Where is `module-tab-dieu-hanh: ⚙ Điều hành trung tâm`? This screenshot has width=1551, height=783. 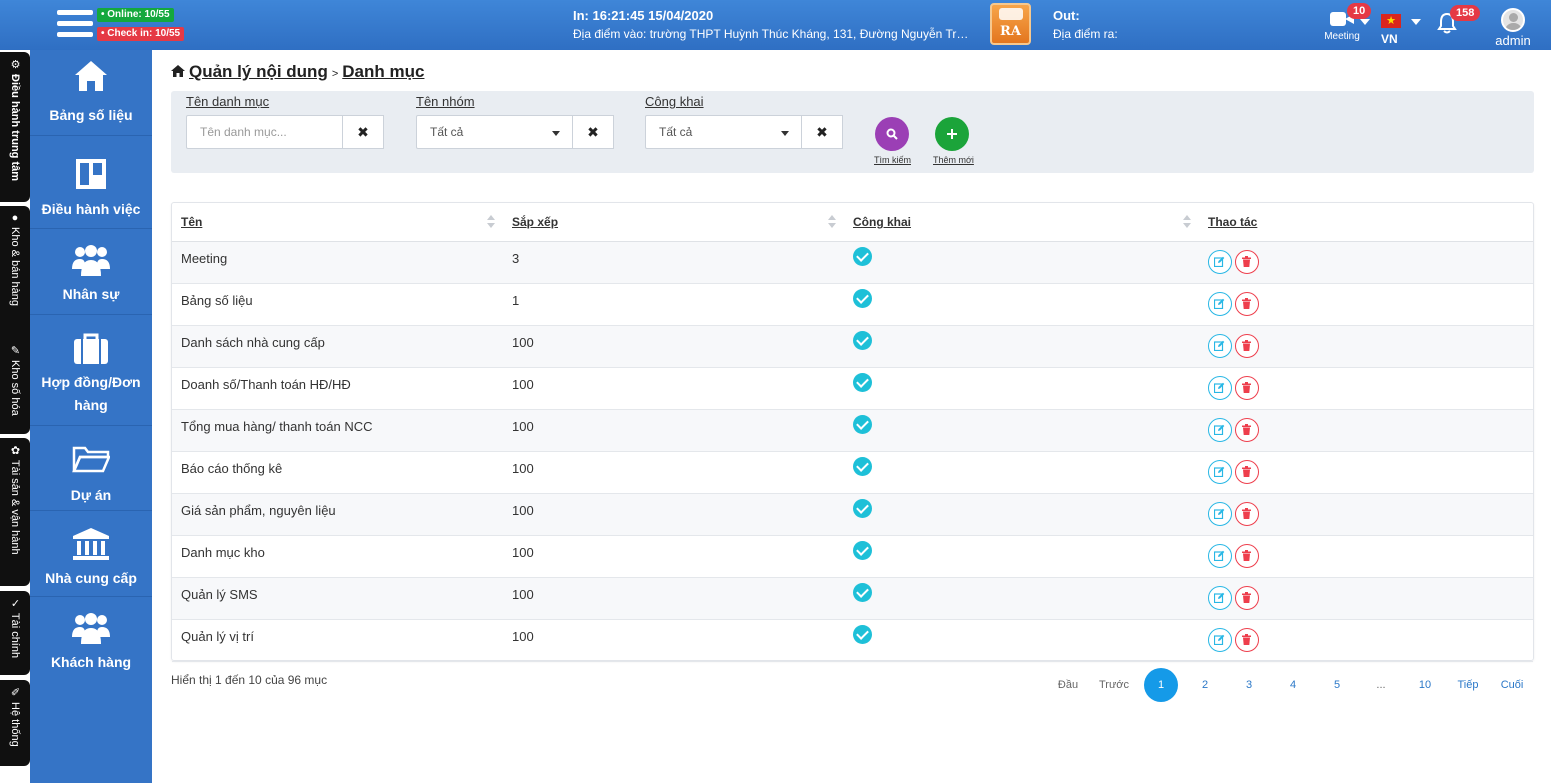
module-tab-dieu-hanh: ⚙ Điều hành trung tâm is located at coordinates (15, 127).